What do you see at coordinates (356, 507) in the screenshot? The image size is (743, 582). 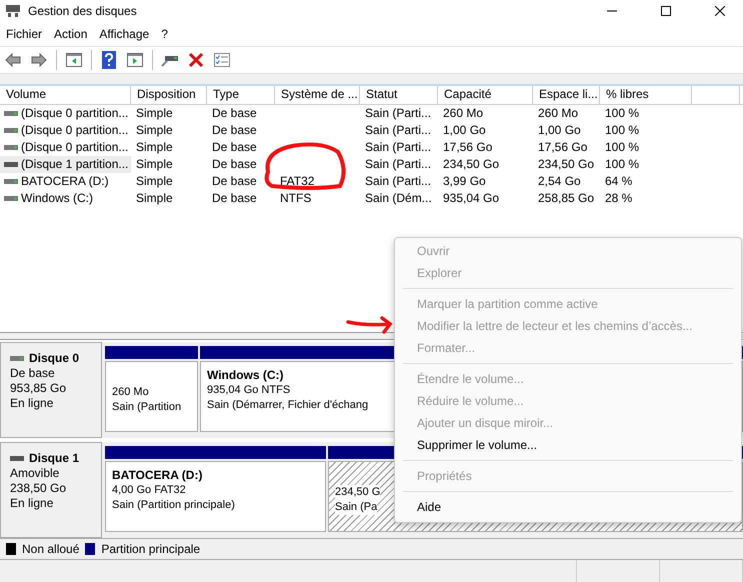 I see `partition-info: Sain (Pa` at bounding box center [356, 507].